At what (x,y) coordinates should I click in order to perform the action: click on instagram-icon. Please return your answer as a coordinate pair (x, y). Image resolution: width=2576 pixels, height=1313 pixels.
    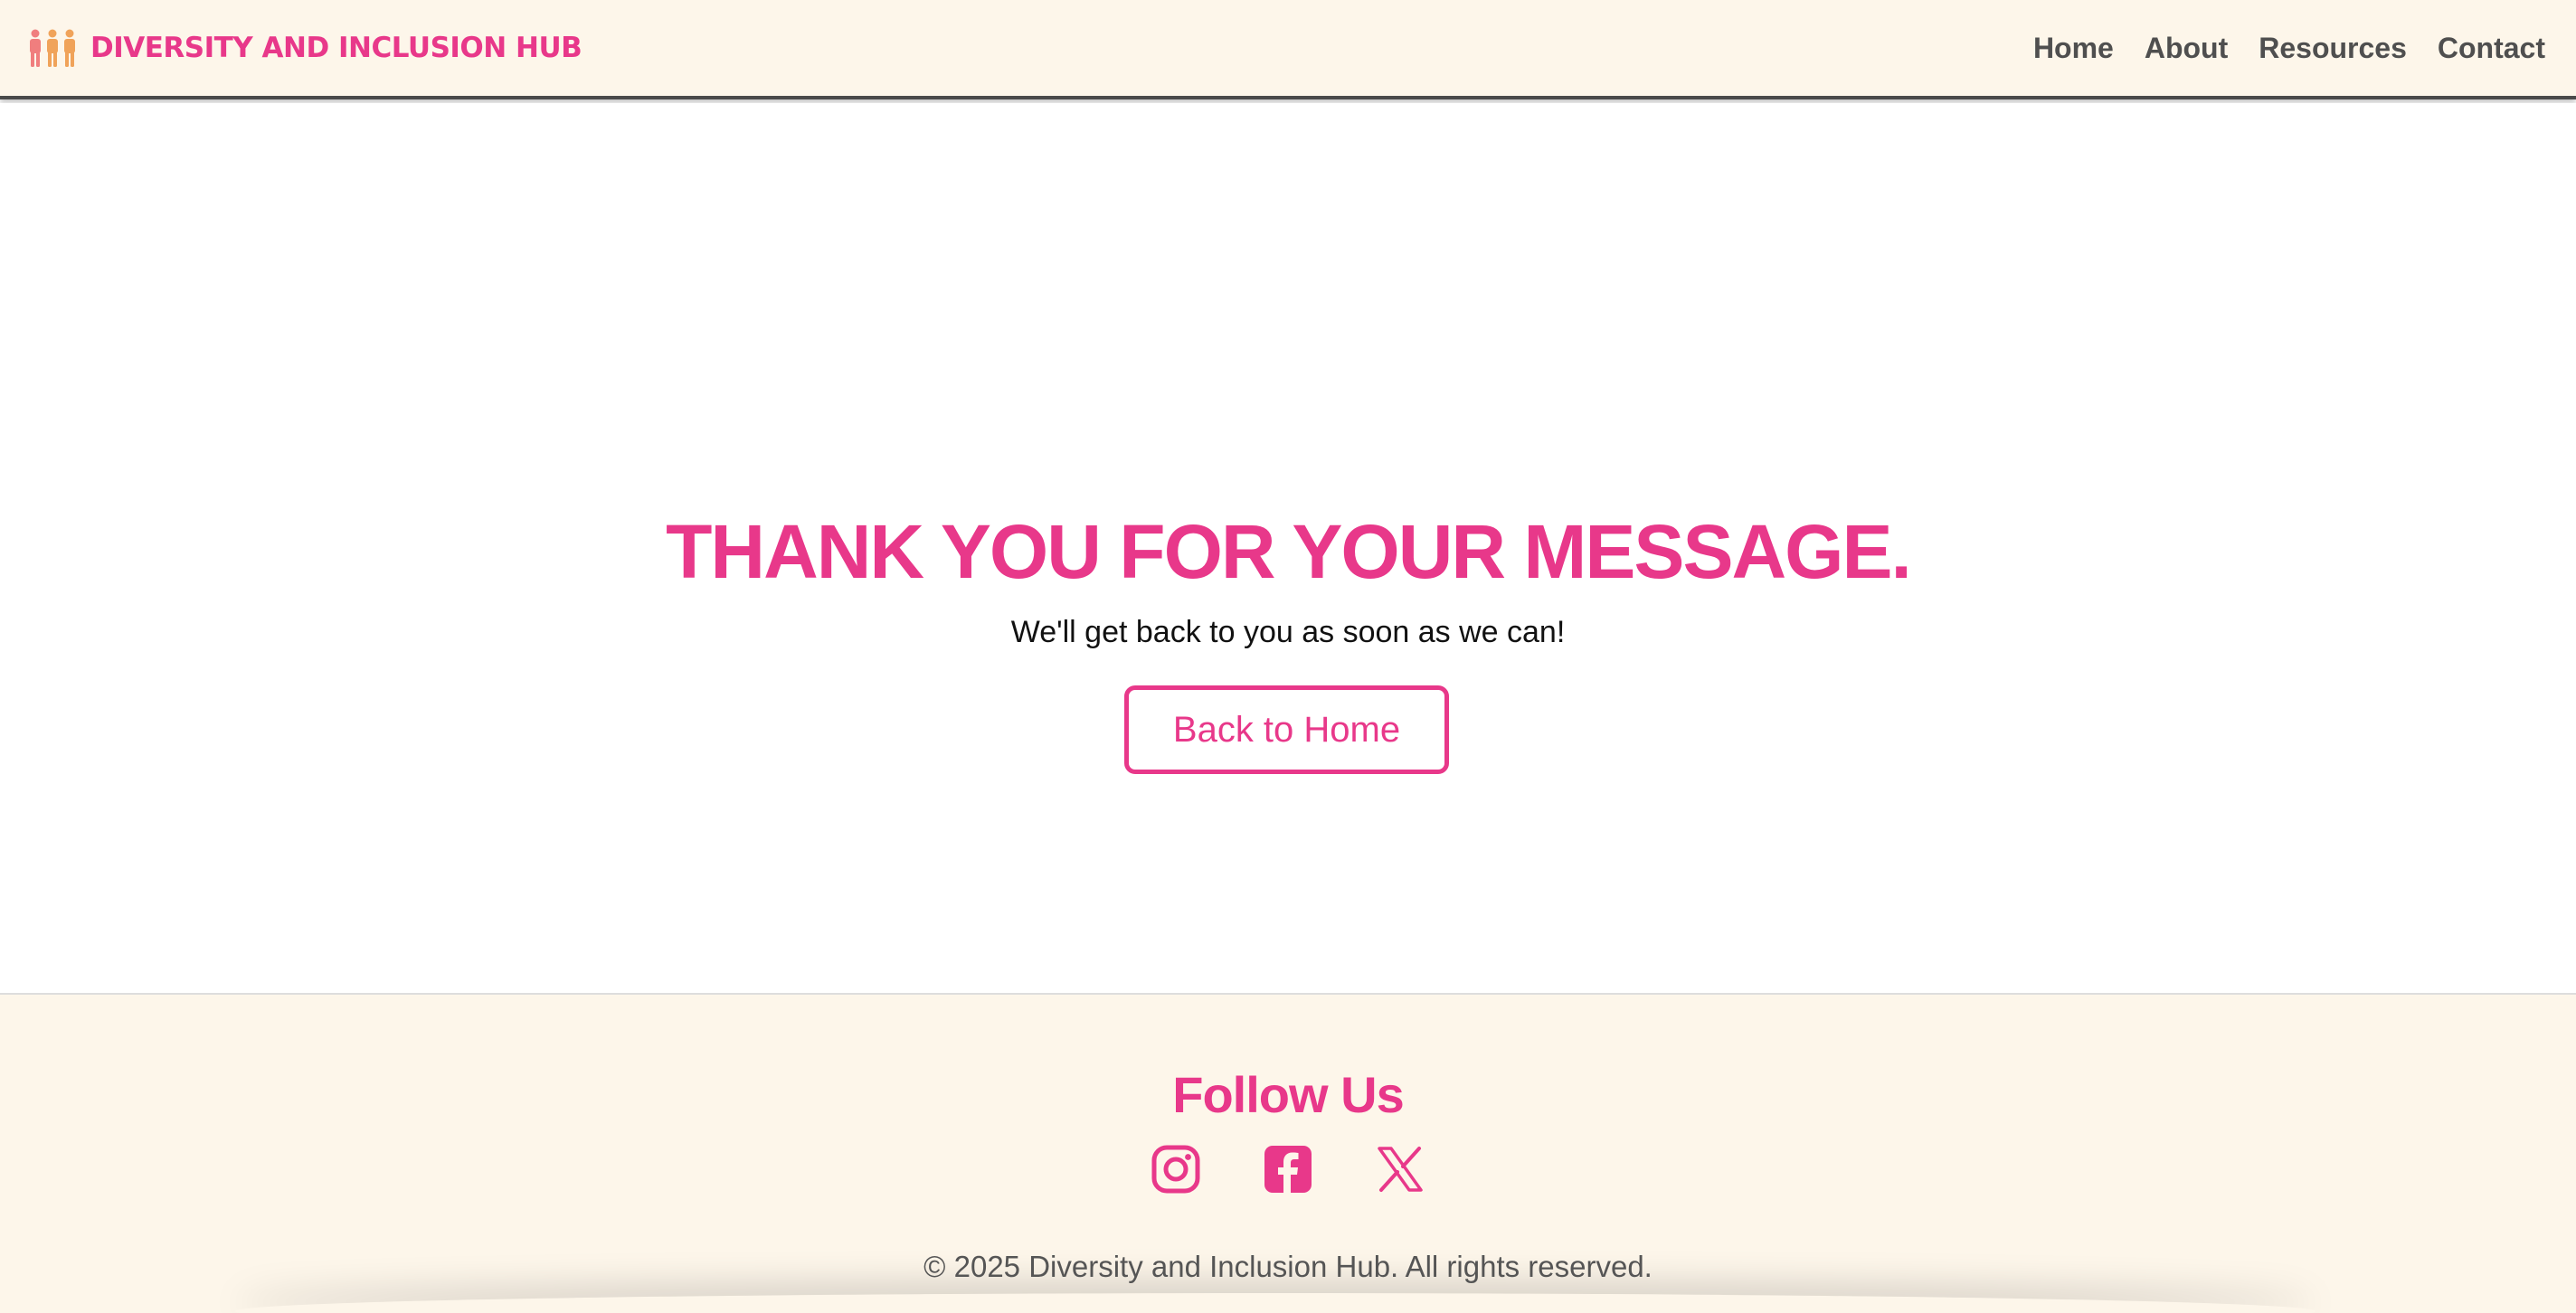
    Looking at the image, I should click on (1175, 1169).